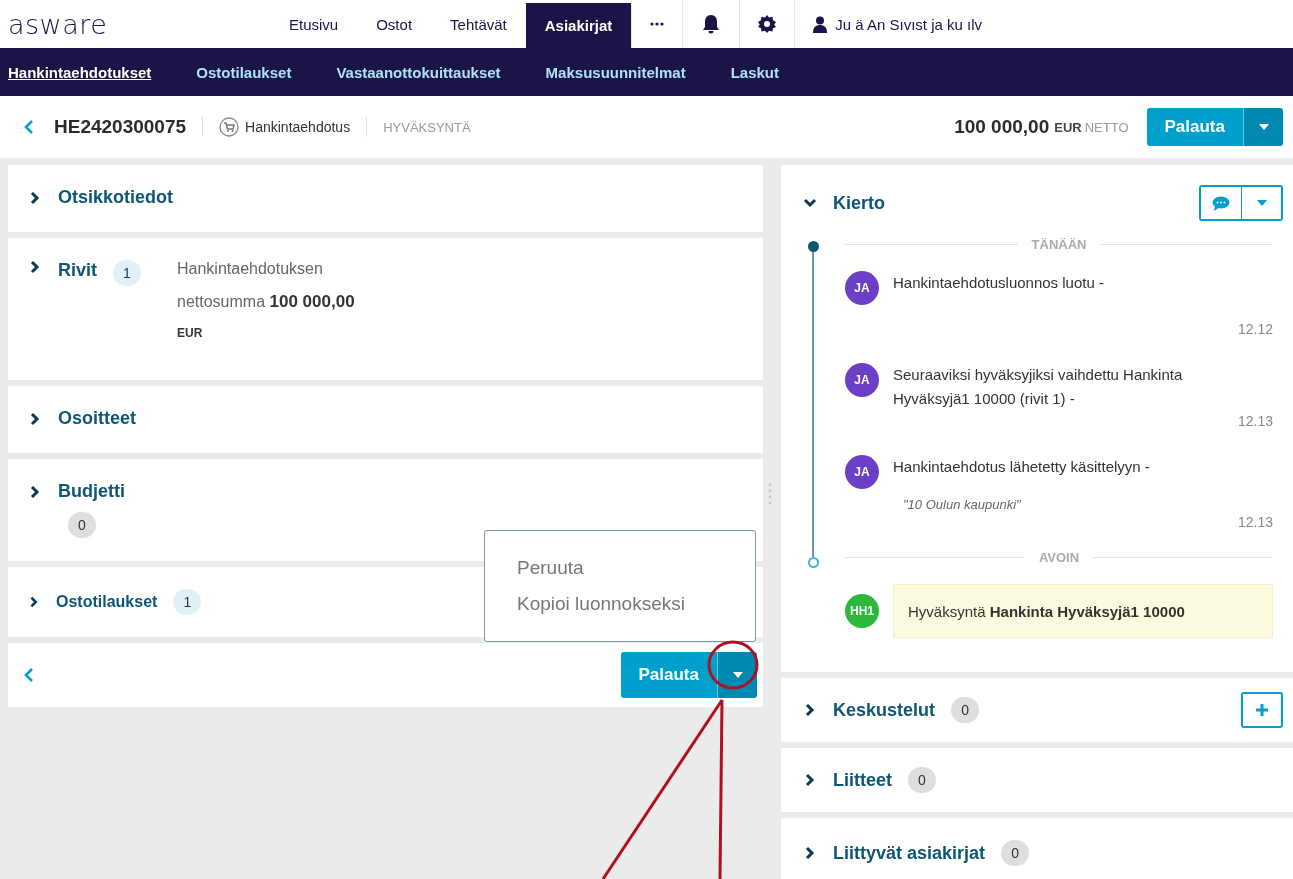 Image resolution: width=1293 pixels, height=879 pixels. What do you see at coordinates (244, 72) in the screenshot?
I see `subnav-tab: Ostotilaukset` at bounding box center [244, 72].